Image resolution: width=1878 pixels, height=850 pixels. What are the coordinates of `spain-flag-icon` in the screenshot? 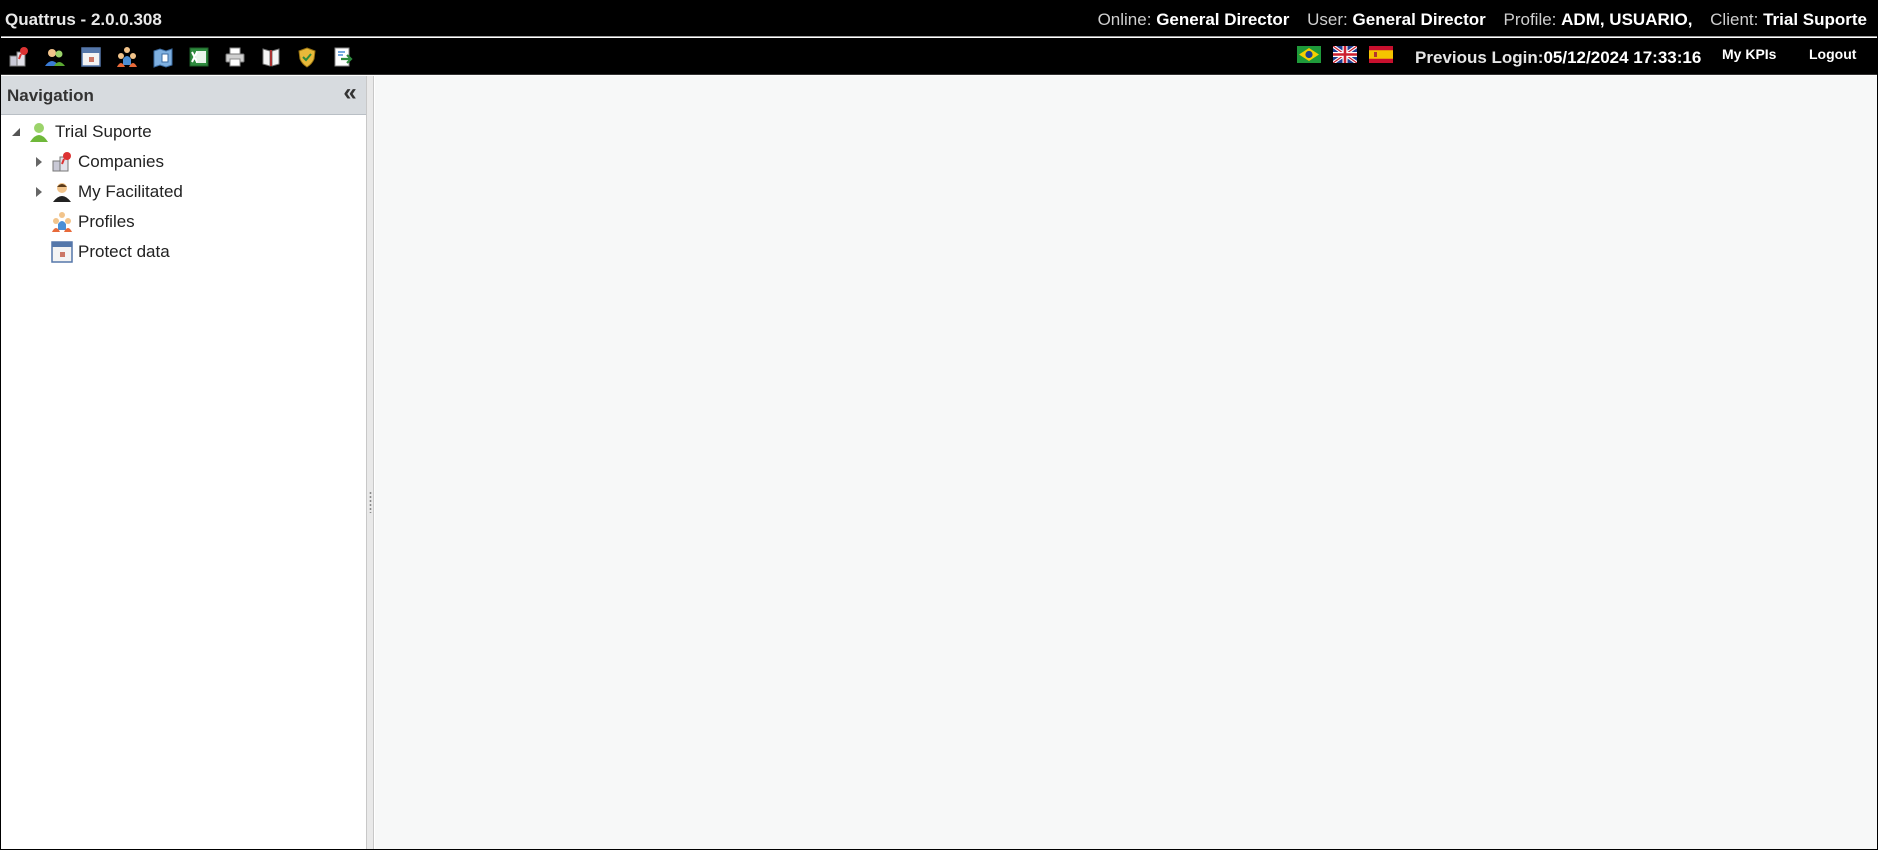 It's located at (1381, 54).